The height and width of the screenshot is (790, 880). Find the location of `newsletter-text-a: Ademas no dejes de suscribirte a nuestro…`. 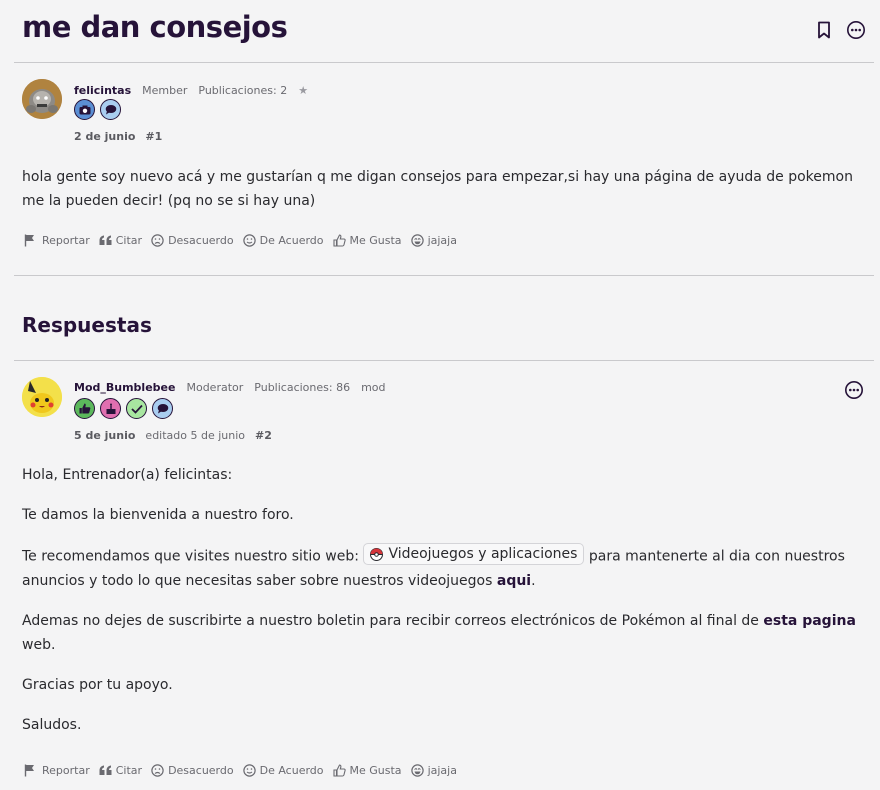

newsletter-text-a: Ademas no dejes de suscribirte a nuestro… is located at coordinates (390, 620).